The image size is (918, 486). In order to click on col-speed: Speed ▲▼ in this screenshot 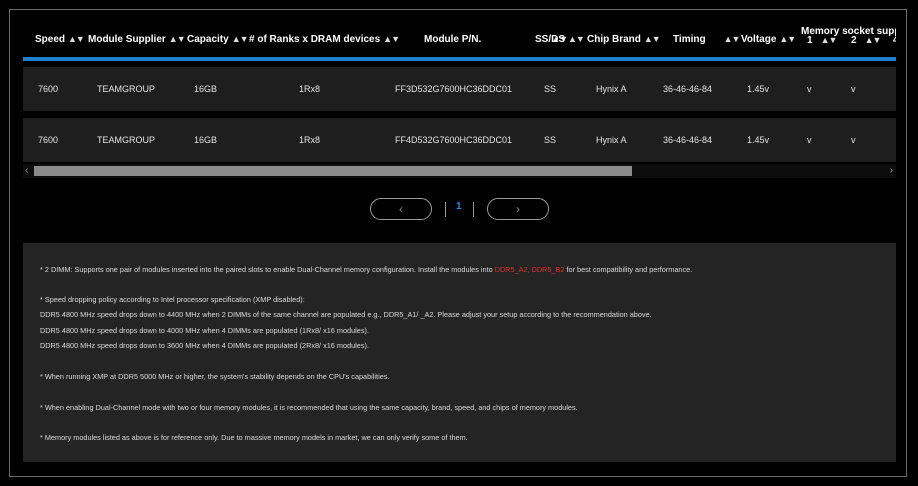, I will do `click(60, 39)`.